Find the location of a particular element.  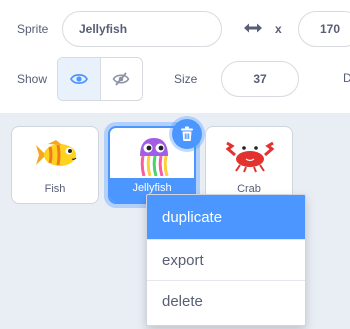

sprite-tile-fish: Fish is located at coordinates (55, 165).